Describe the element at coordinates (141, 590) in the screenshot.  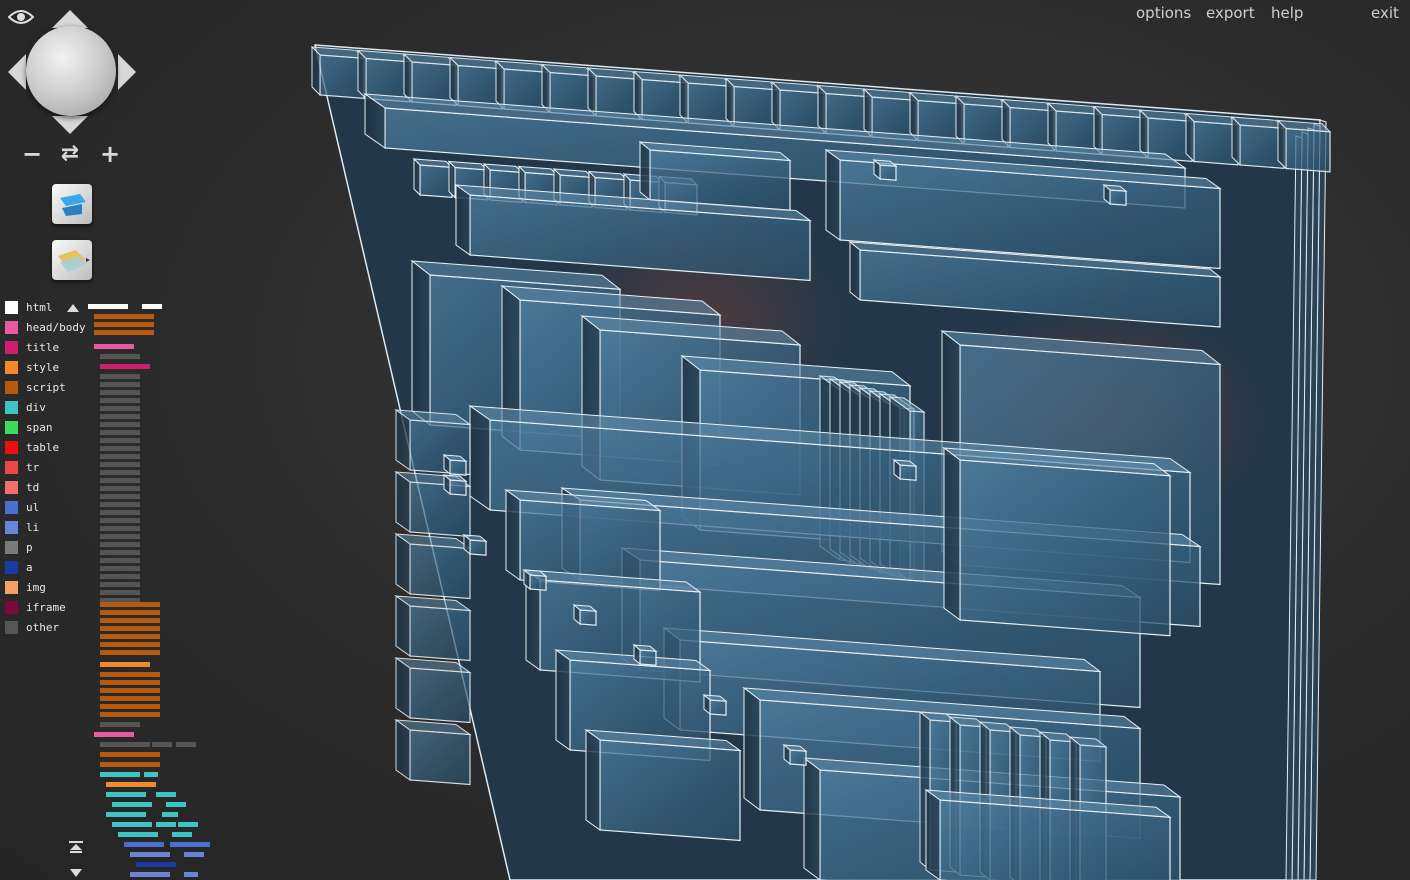
I see `dom-structure-minimap` at that location.